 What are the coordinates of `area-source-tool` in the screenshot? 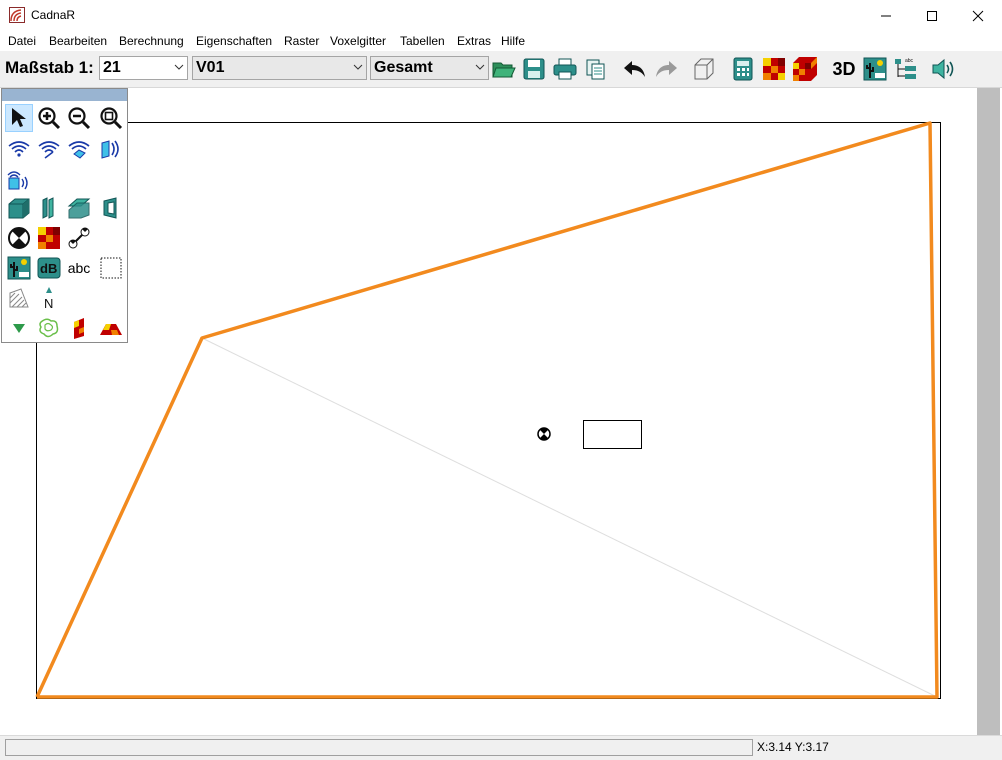 It's located at (79, 149).